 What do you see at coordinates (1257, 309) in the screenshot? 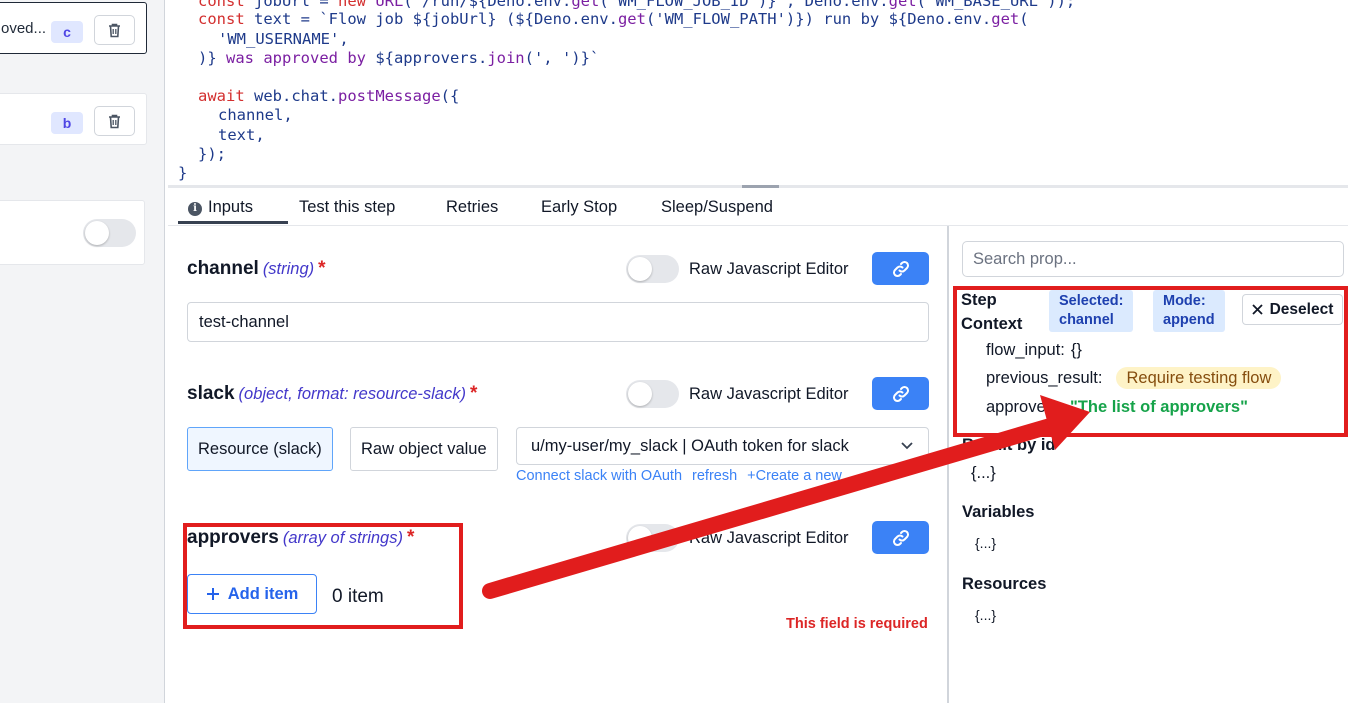
I see `close-icon` at bounding box center [1257, 309].